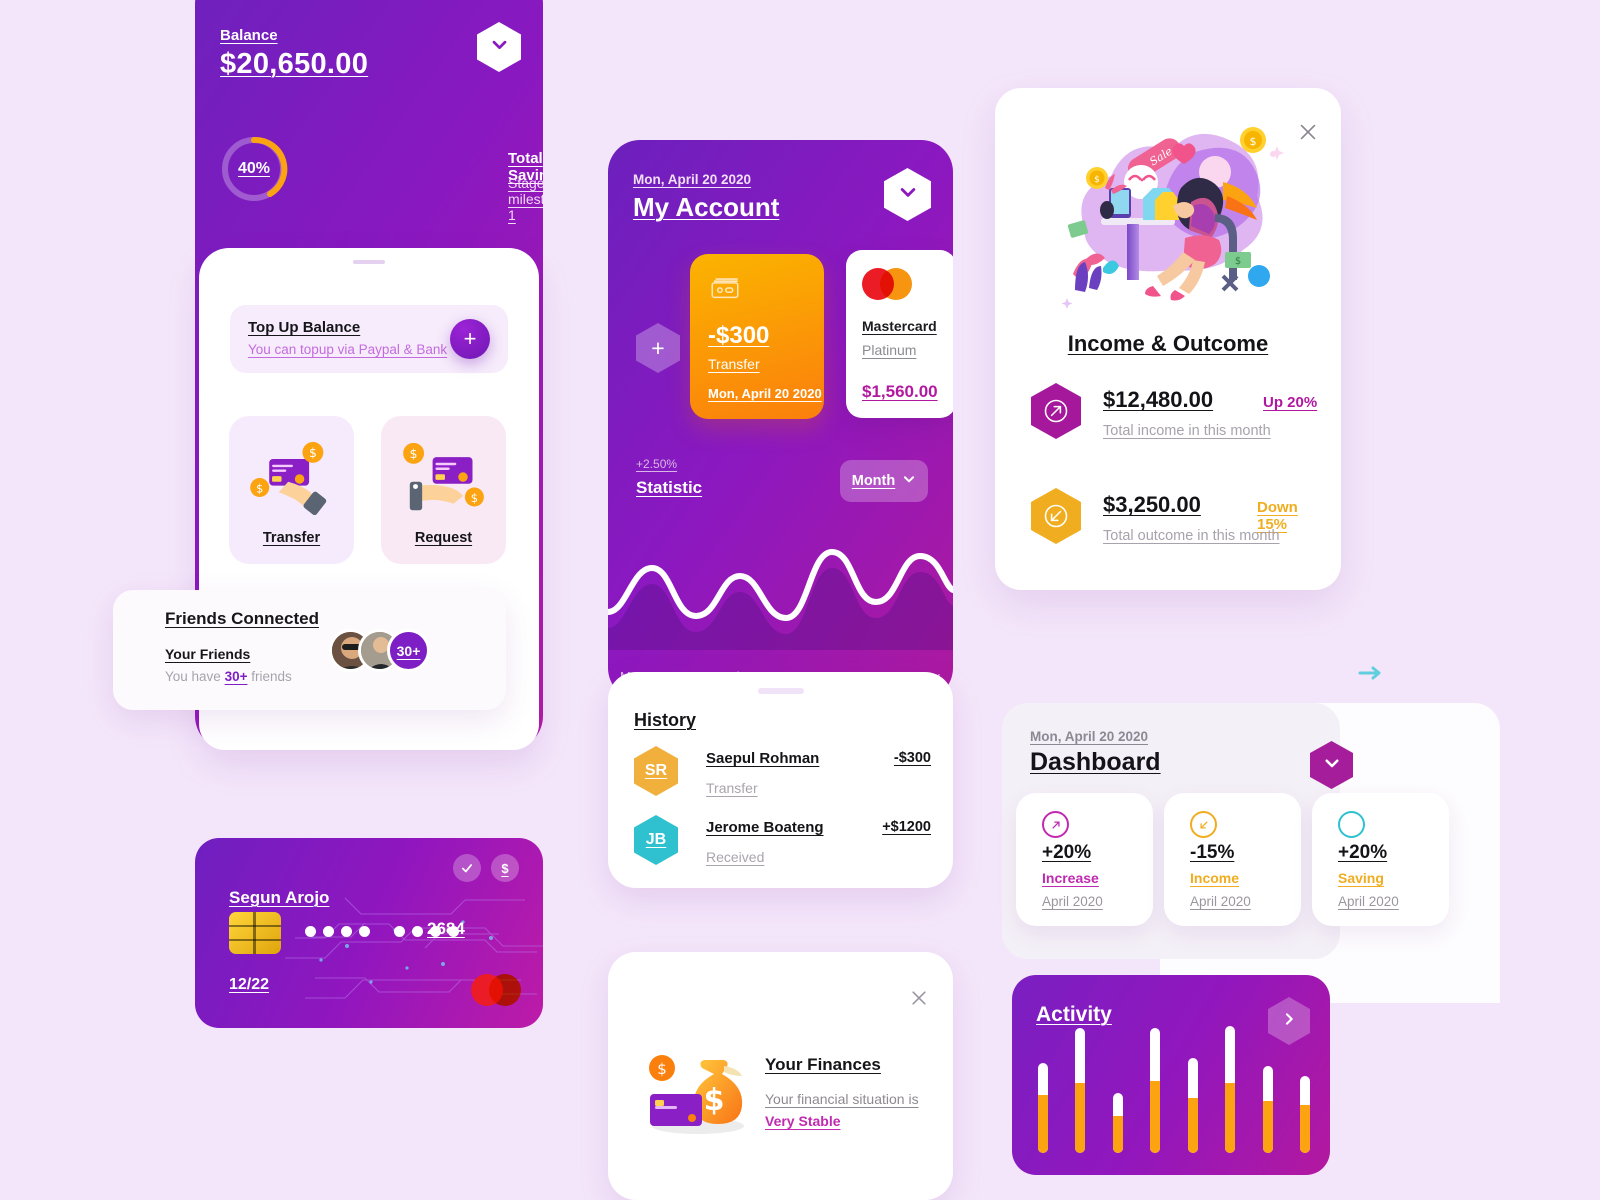 The image size is (1600, 1200). I want to click on card-holder-name: Segun Arojo, so click(279, 897).